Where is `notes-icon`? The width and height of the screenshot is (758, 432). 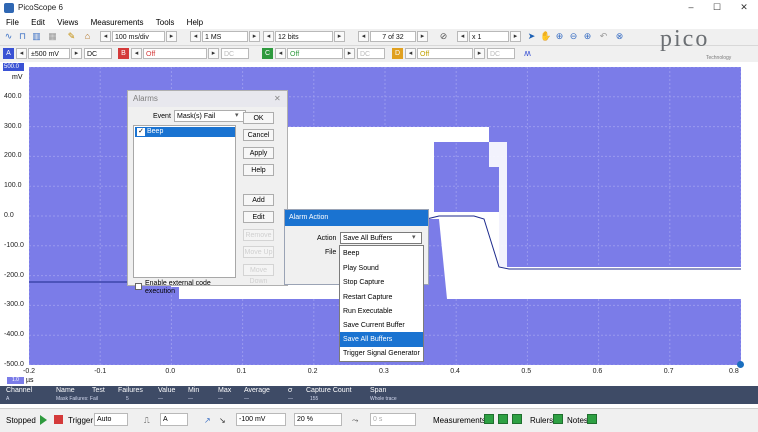 notes-icon is located at coordinates (592, 419).